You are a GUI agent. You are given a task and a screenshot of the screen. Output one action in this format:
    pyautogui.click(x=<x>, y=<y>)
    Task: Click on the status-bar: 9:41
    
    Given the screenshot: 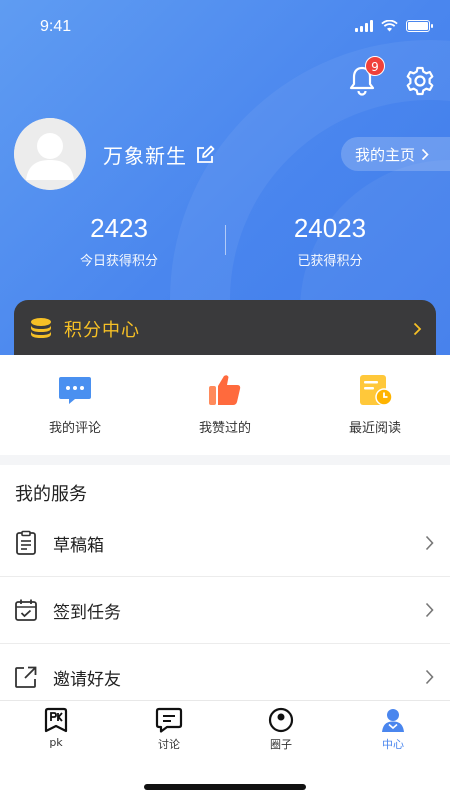 What is the action you would take?
    pyautogui.click(x=225, y=28)
    